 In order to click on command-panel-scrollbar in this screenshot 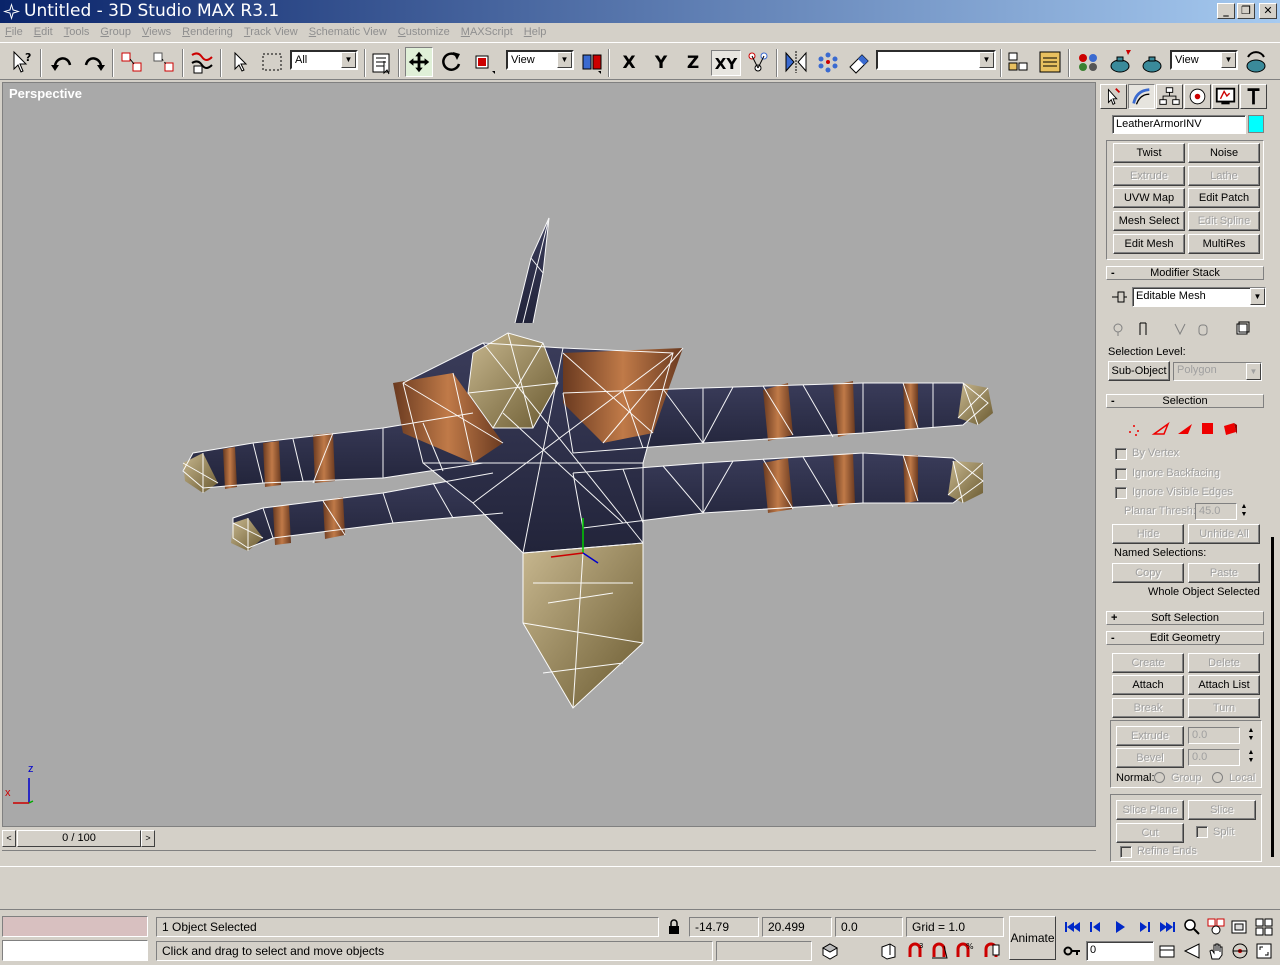, I will do `click(1273, 472)`.